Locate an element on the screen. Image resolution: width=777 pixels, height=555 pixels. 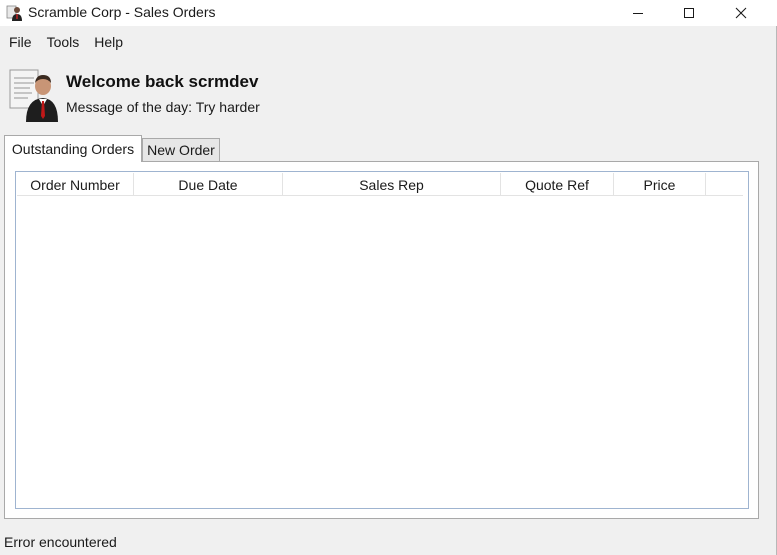
status-bar: Error encountered is located at coordinates (385, 541).